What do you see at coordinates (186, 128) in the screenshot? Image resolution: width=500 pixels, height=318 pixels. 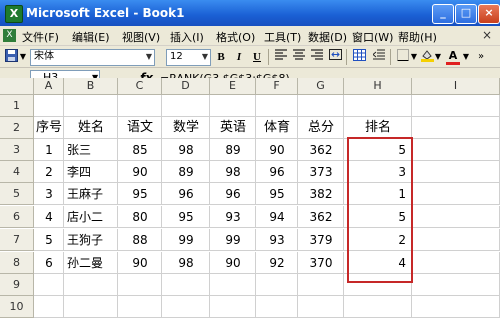 I see `header-cell: 数学` at bounding box center [186, 128].